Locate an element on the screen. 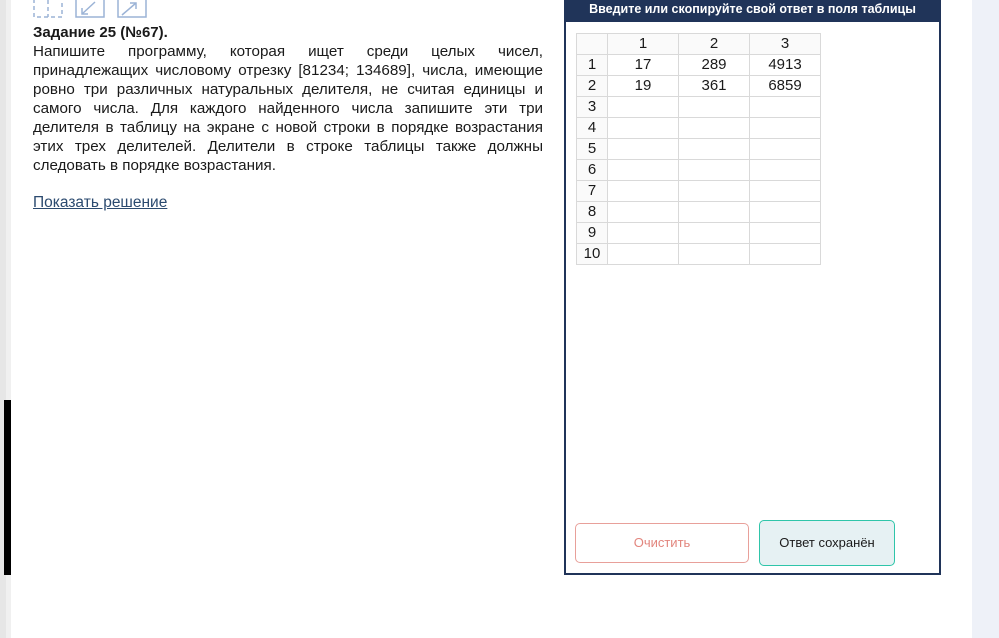 The image size is (999, 638). task-title: Задание 25 (№67). is located at coordinates (100, 32).